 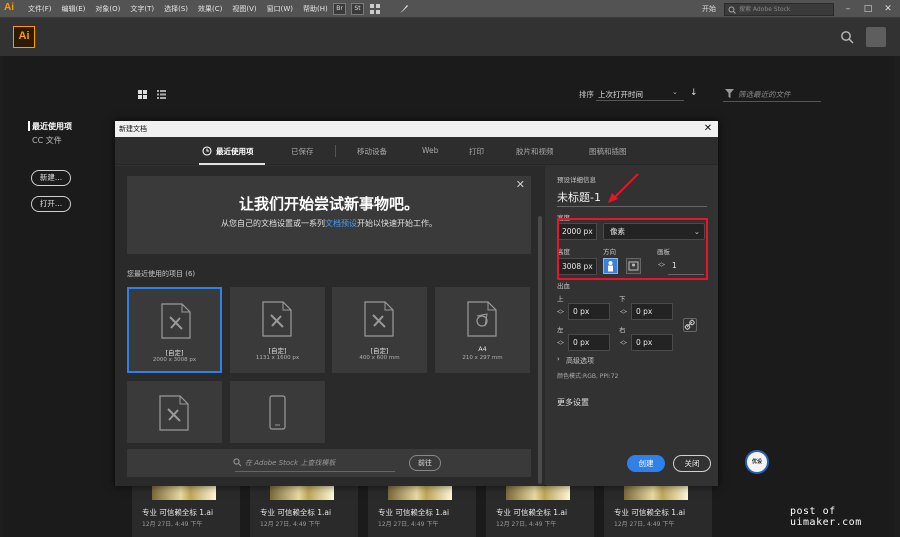 What do you see at coordinates (40, 9) in the screenshot?
I see `menu-file: 文件(F)` at bounding box center [40, 9].